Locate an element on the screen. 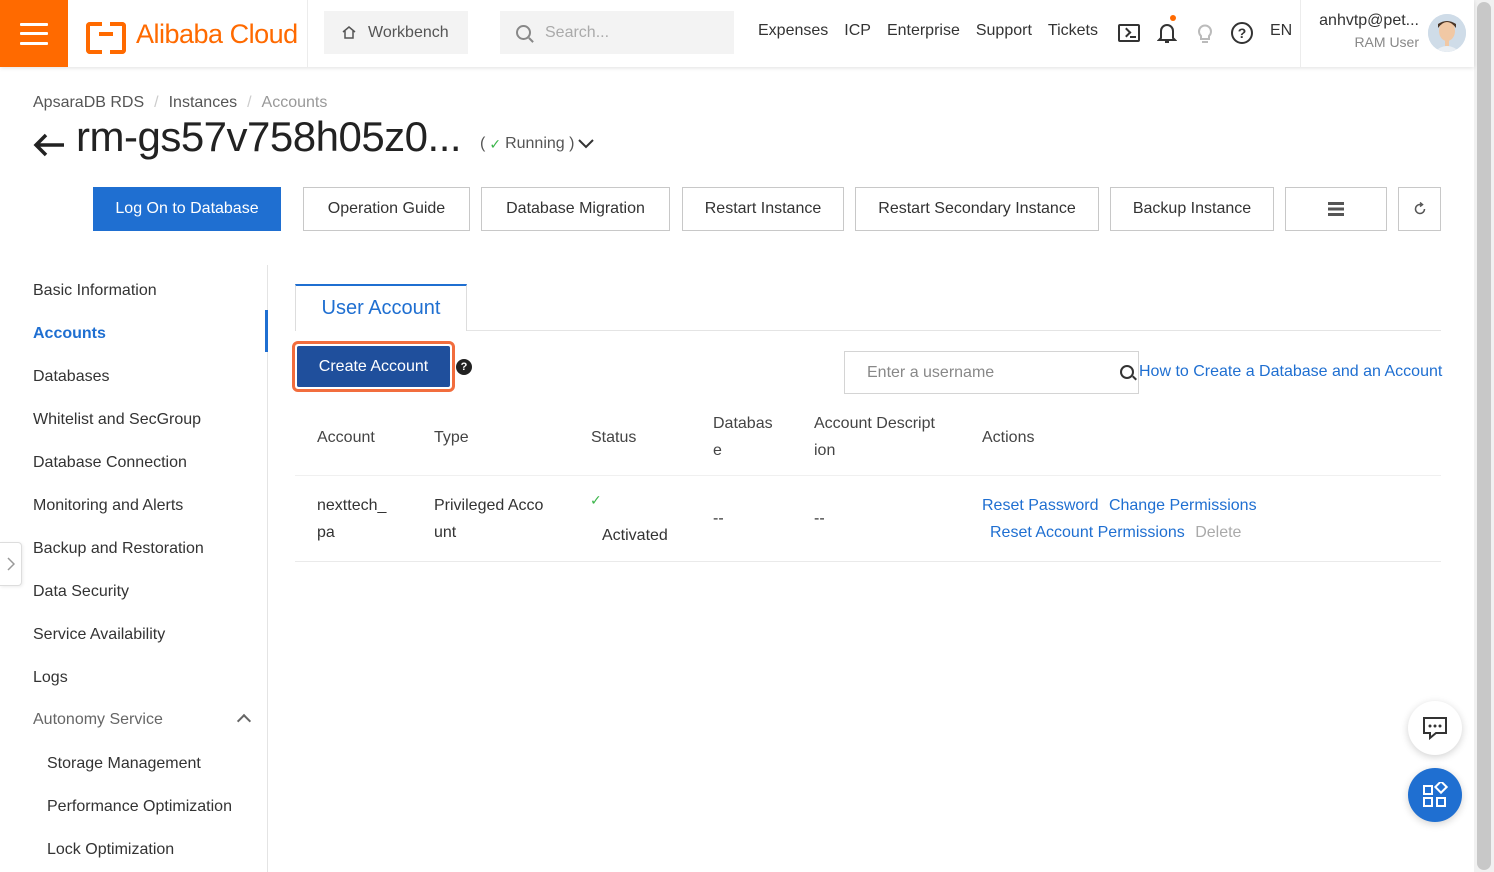 Image resolution: width=1494 pixels, height=872 pixels. cell-account-line2: pa is located at coordinates (326, 532).